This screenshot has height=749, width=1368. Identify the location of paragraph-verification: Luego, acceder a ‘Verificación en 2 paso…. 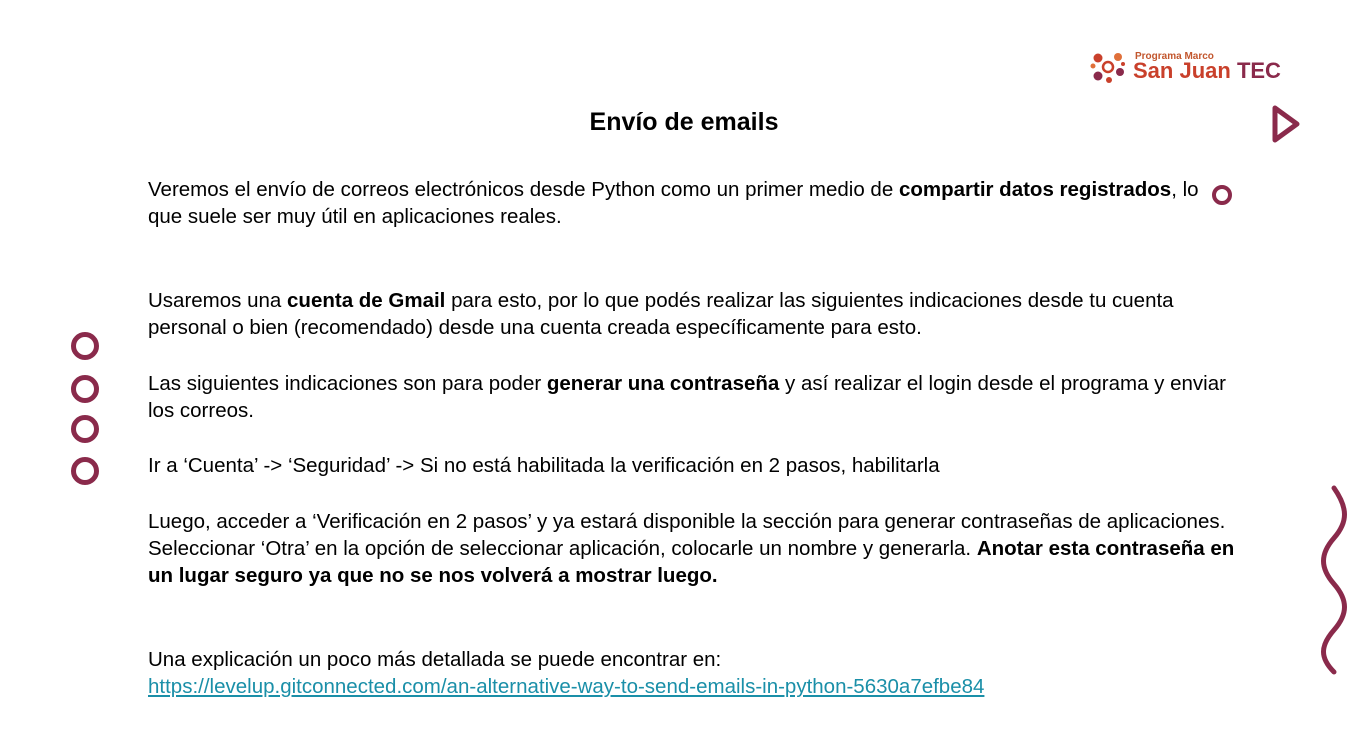
(693, 548).